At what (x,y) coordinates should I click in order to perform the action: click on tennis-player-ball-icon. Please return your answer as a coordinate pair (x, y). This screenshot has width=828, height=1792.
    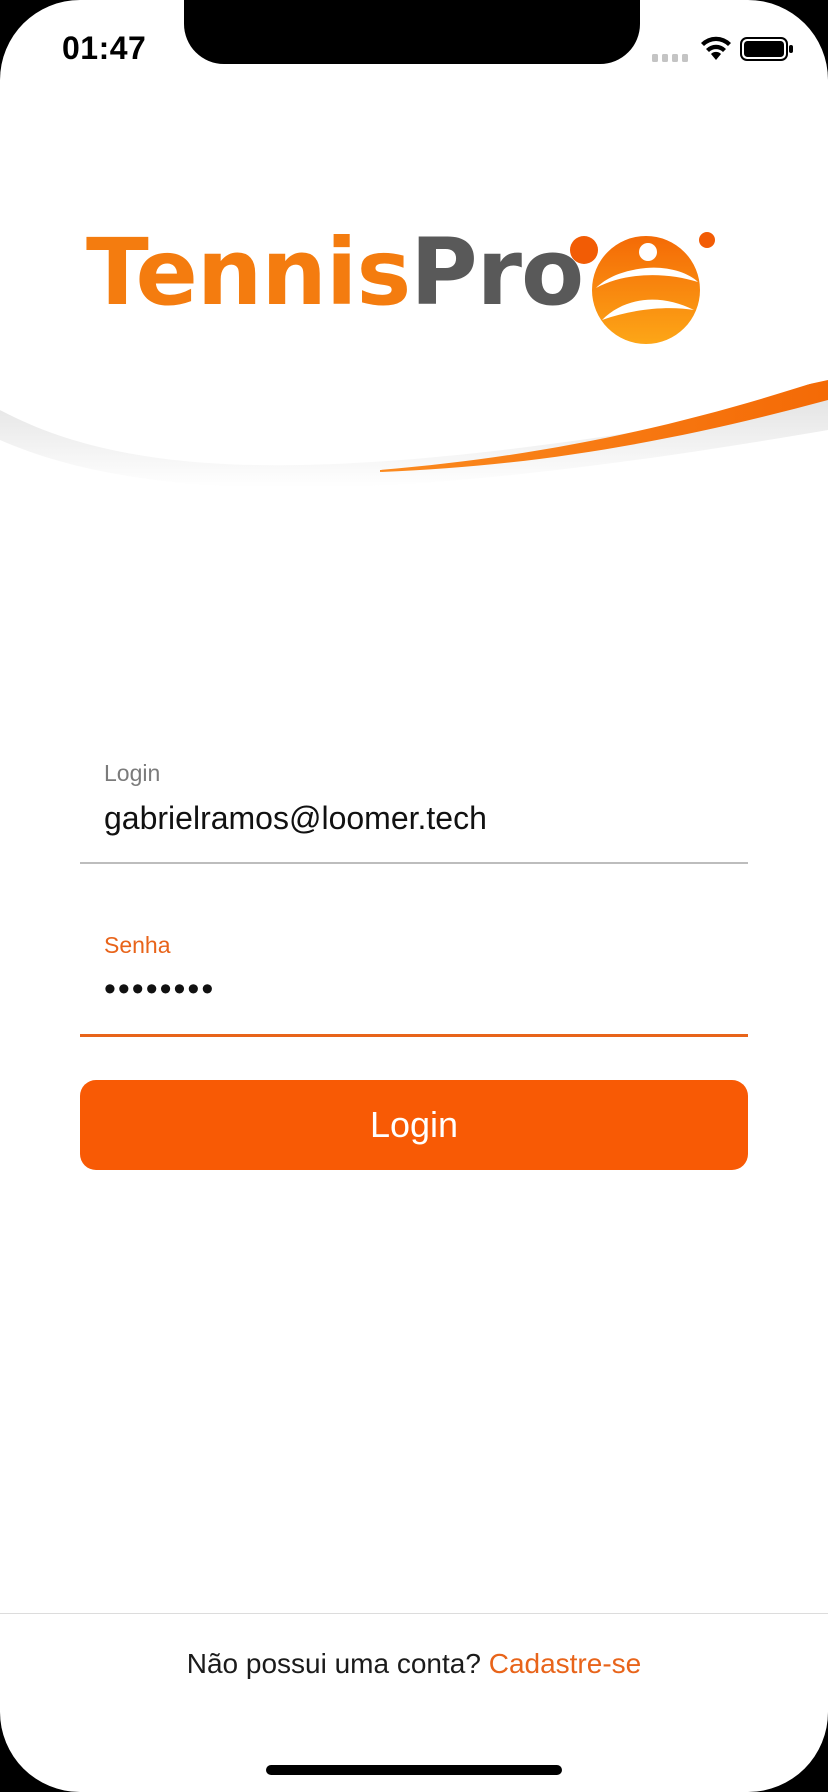
    Looking at the image, I should click on (642, 288).